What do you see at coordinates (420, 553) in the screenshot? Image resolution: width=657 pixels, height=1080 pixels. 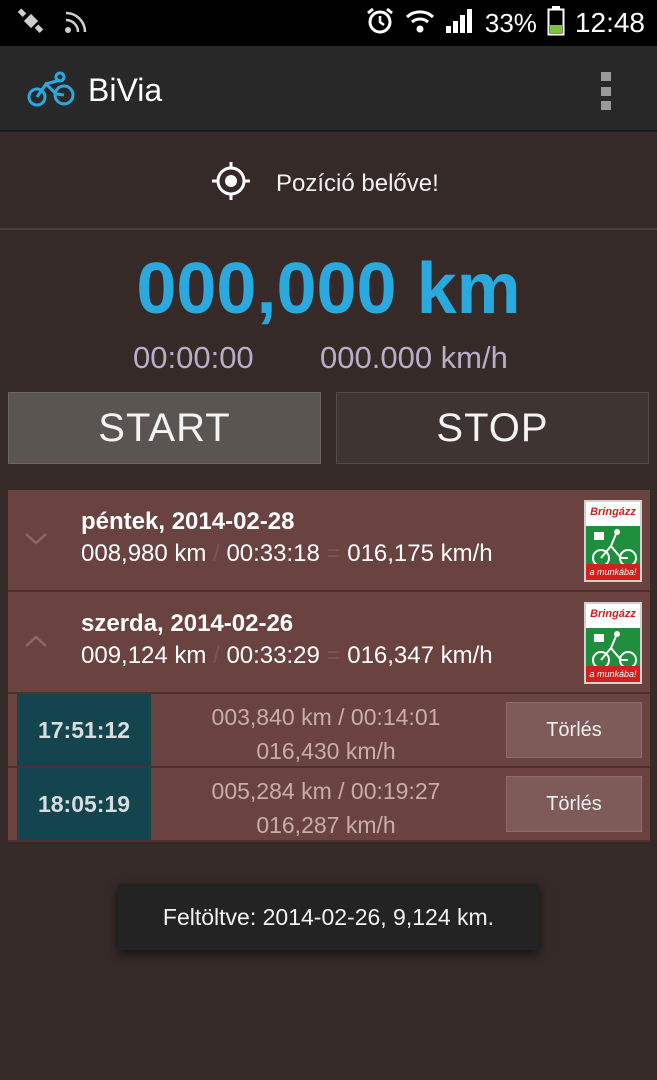 I see `day-speed: 016,175 km/h` at bounding box center [420, 553].